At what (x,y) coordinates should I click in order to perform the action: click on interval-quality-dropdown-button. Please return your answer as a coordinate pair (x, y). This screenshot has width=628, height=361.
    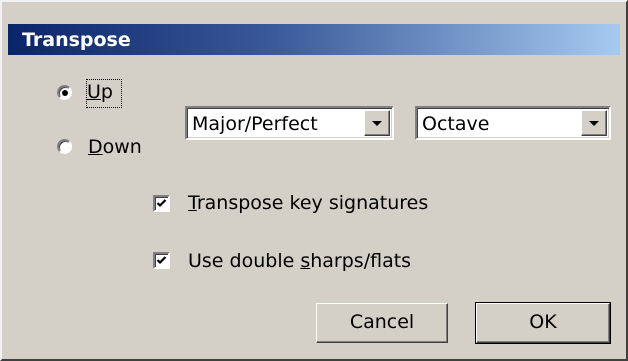
    Looking at the image, I should click on (377, 123).